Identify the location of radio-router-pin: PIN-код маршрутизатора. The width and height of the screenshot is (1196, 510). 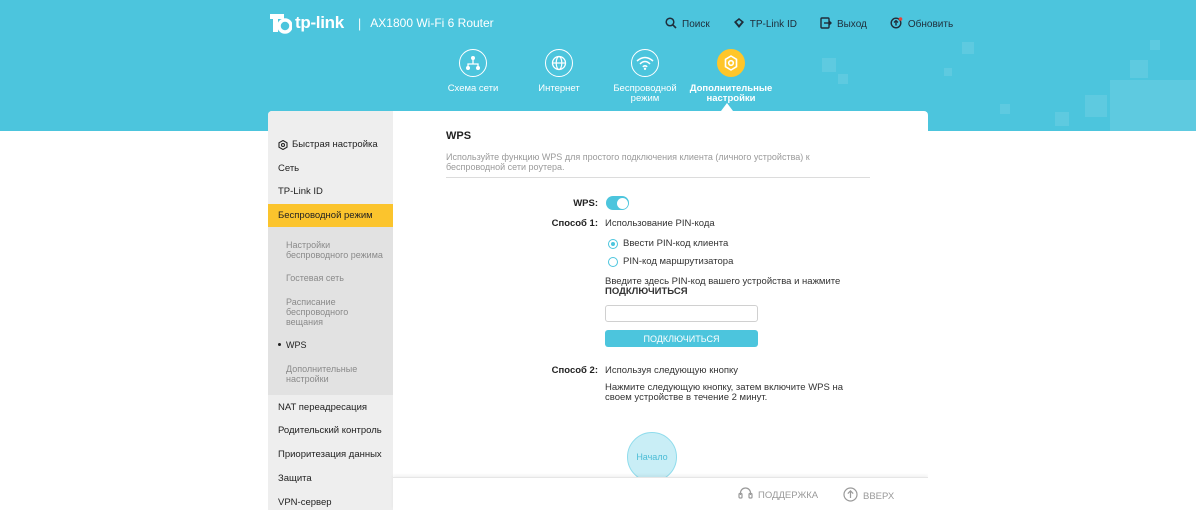
(670, 261).